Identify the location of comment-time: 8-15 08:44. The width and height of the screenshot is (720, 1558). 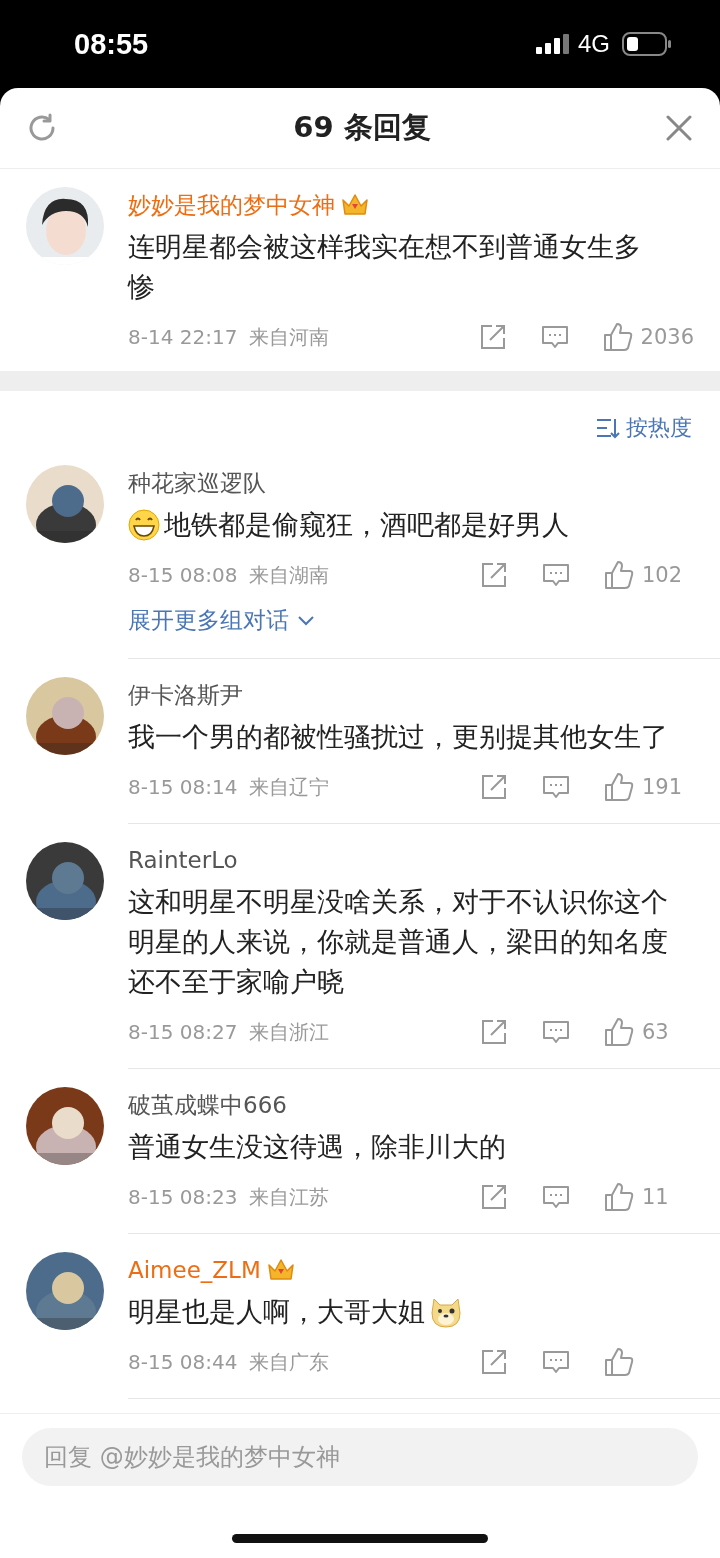
(183, 1362).